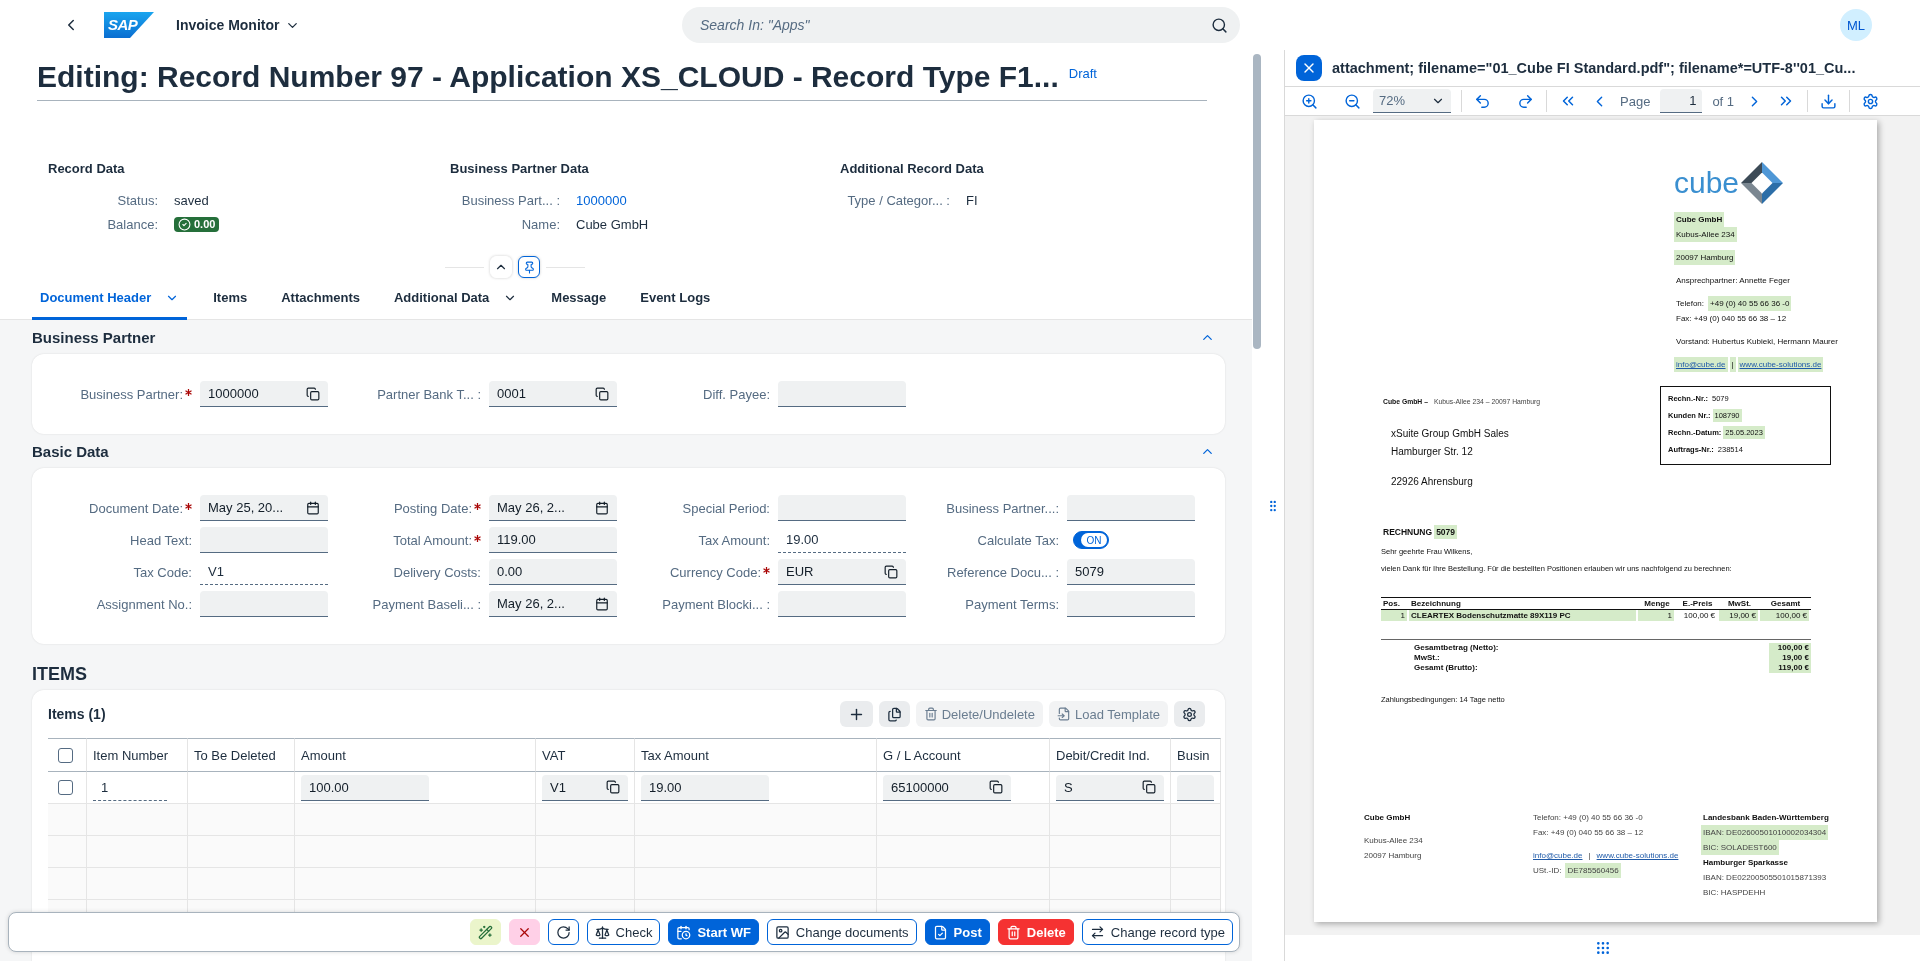  Describe the element at coordinates (1157, 932) in the screenshot. I see `action-button: Change record type` at that location.